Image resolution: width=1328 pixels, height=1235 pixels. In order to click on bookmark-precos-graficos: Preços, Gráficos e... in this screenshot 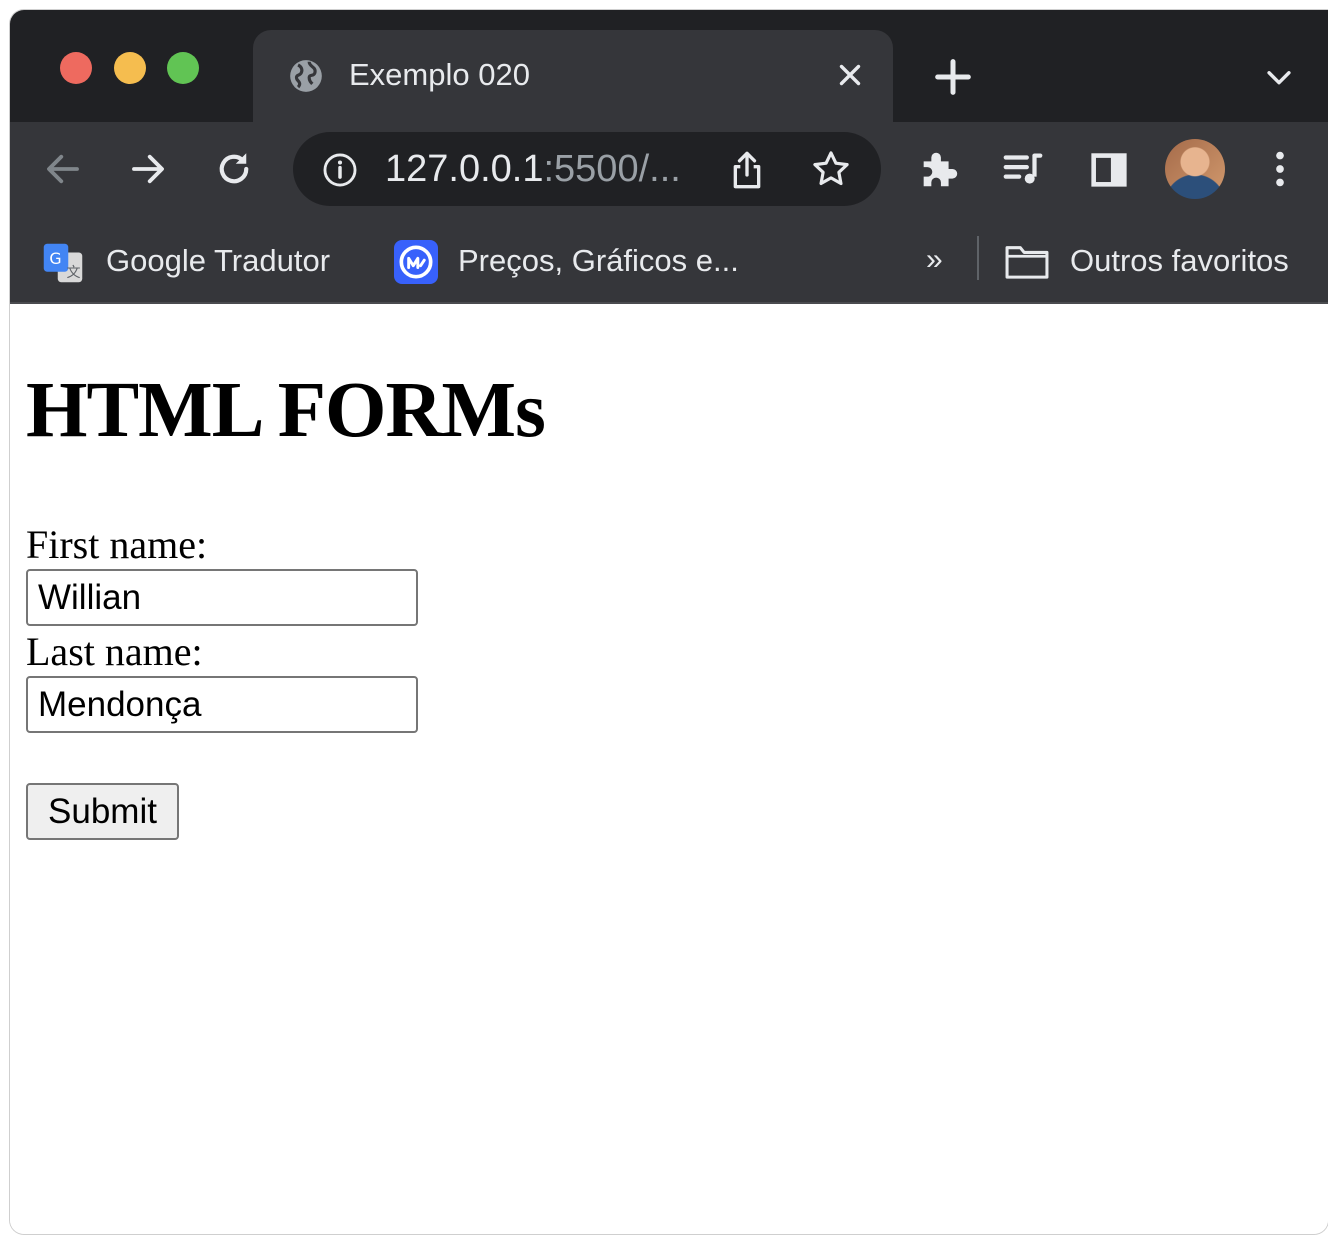, I will do `click(598, 261)`.